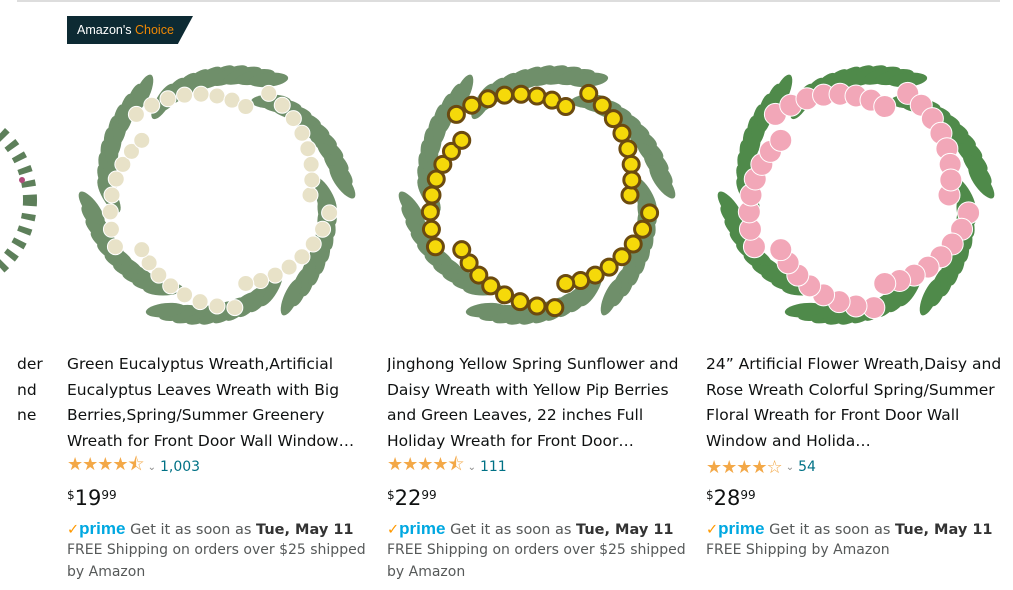 This screenshot has width=1013, height=590. Describe the element at coordinates (537, 467) in the screenshot. I see `rating: ★★★★⯪ ⌄ 111` at that location.